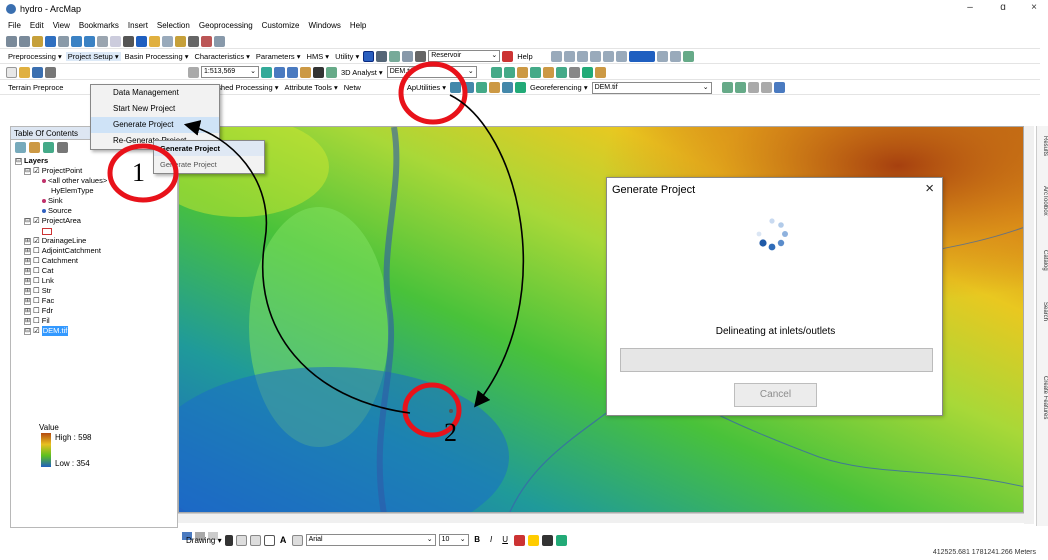  What do you see at coordinates (347, 56) in the screenshot?
I see `utility-menu: Utility ▾` at bounding box center [347, 56].